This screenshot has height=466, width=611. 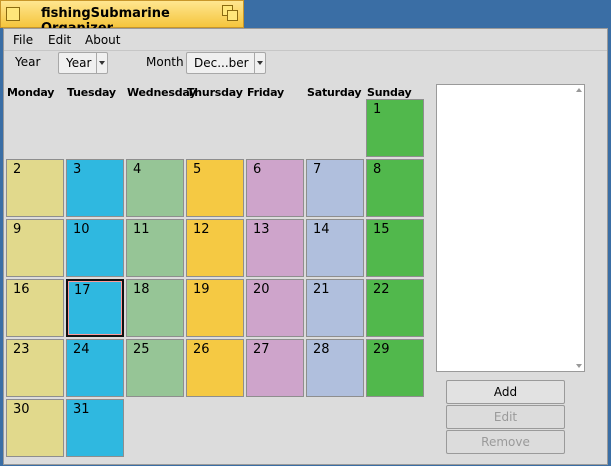 I want to click on day-number: 15, so click(x=381, y=229).